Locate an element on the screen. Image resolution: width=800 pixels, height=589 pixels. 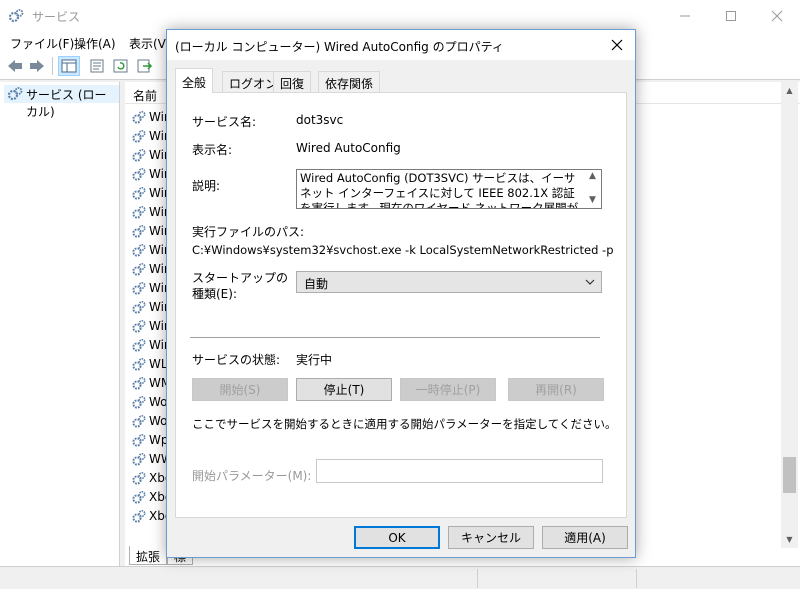
minimize-button is located at coordinates (685, 16).